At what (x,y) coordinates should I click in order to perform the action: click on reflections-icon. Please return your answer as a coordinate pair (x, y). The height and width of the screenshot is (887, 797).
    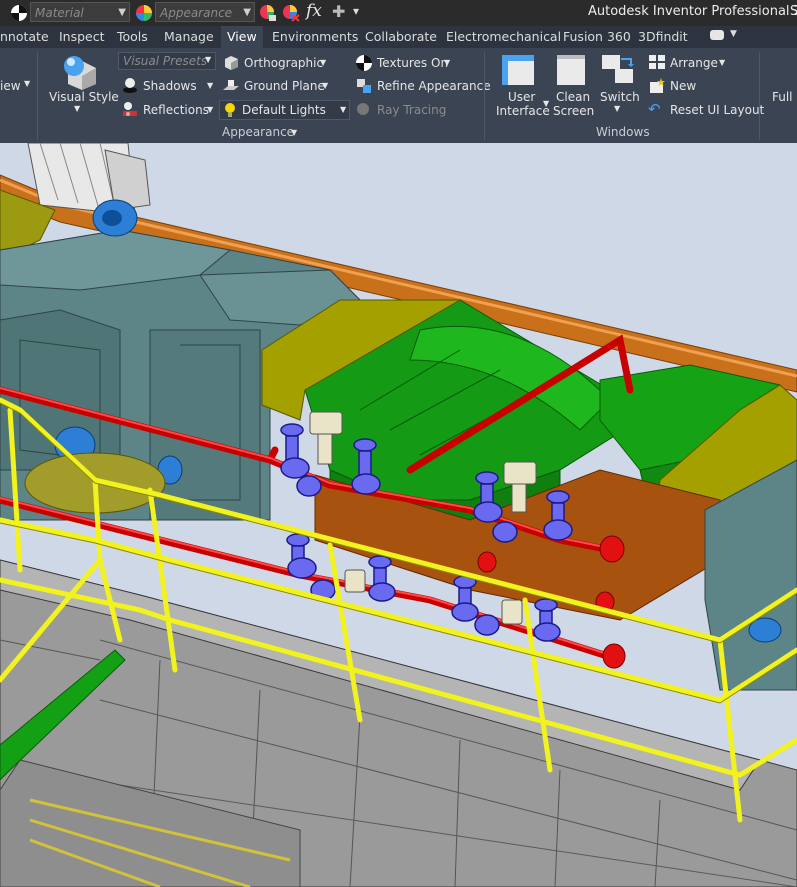
    Looking at the image, I should click on (130, 109).